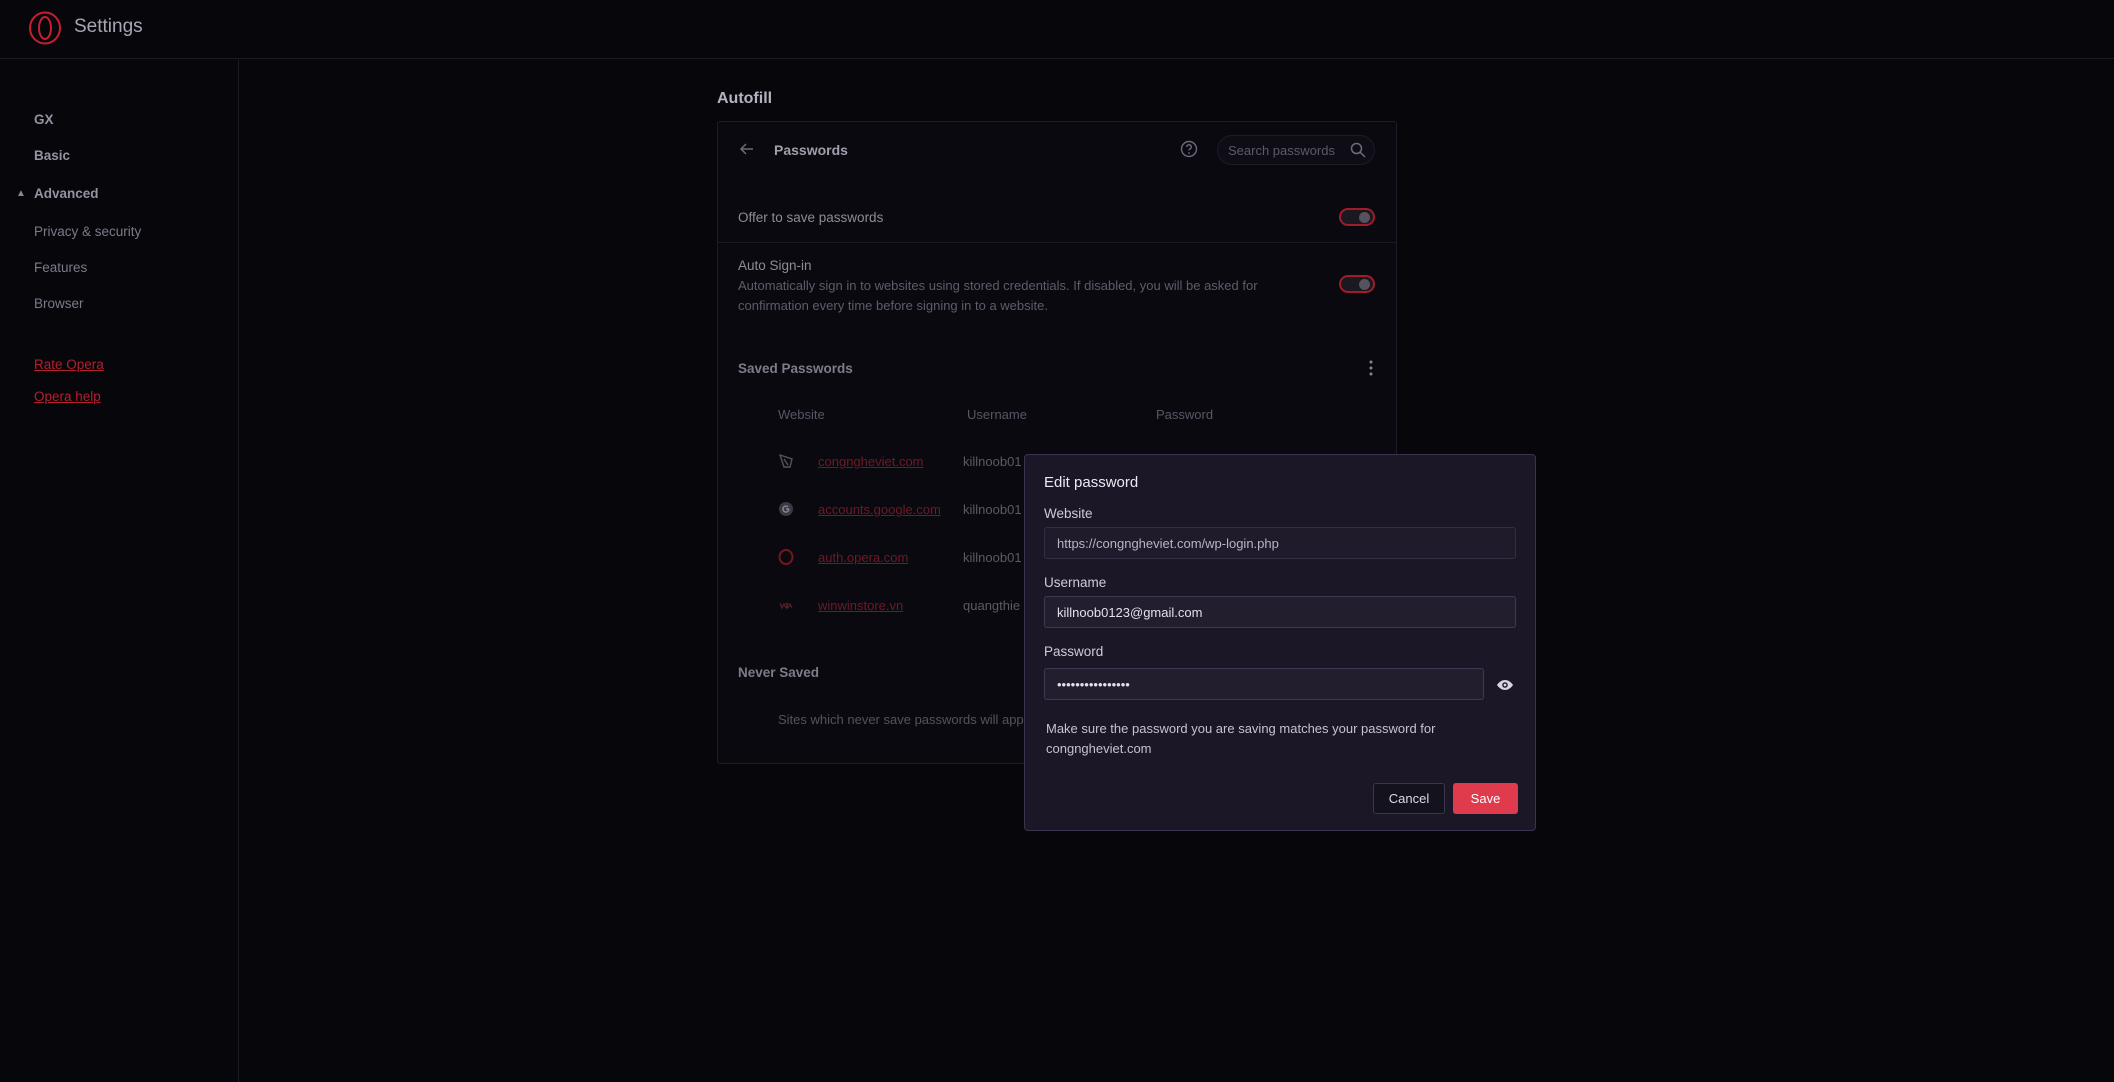 The height and width of the screenshot is (1082, 2114). I want to click on saved-passwords-heading: Saved Passwords, so click(795, 368).